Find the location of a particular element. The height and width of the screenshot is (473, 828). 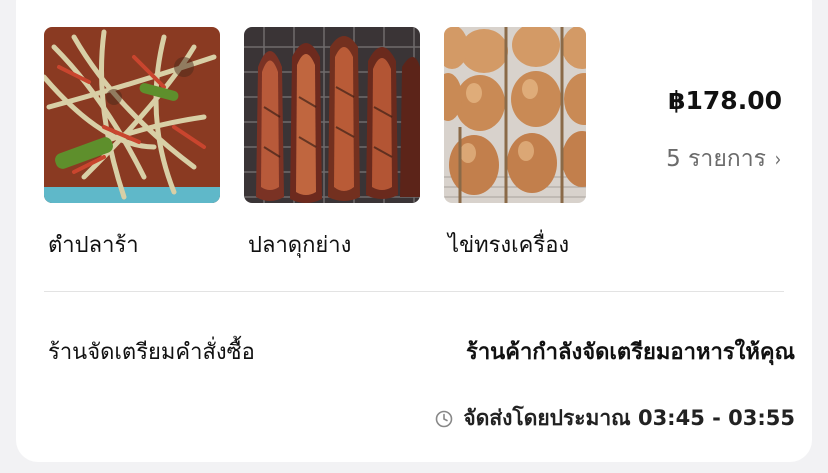

chevron-right-icon: › is located at coordinates (778, 159).